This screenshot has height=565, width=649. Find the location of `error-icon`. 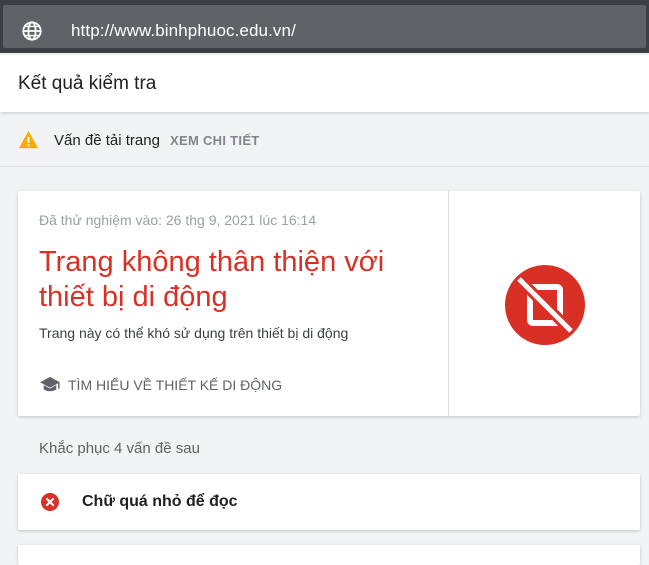

error-icon is located at coordinates (50, 502).